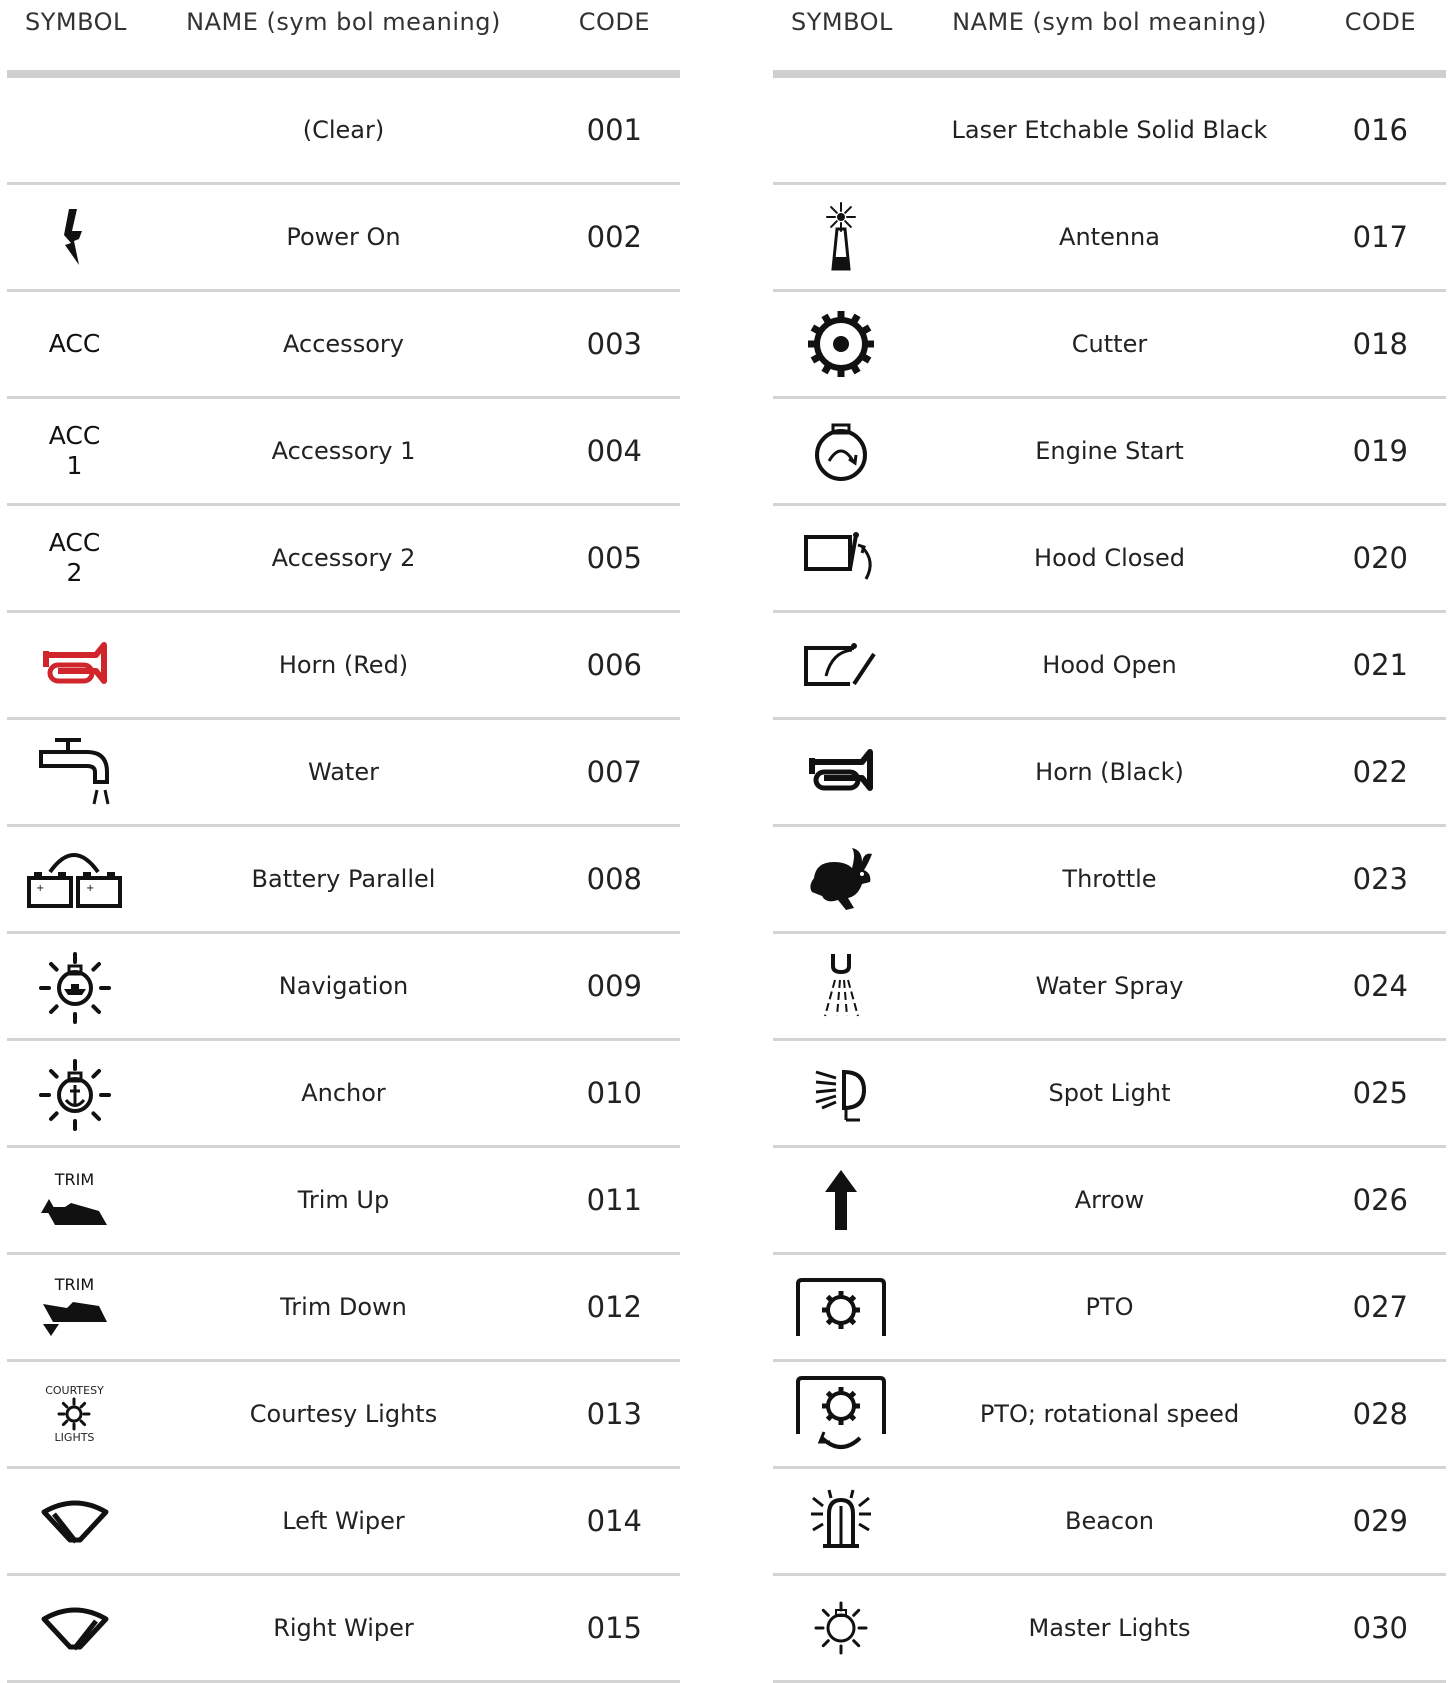  What do you see at coordinates (343, 452) in the screenshot?
I see `table-row: Accessory 1 ACC 1 004` at bounding box center [343, 452].